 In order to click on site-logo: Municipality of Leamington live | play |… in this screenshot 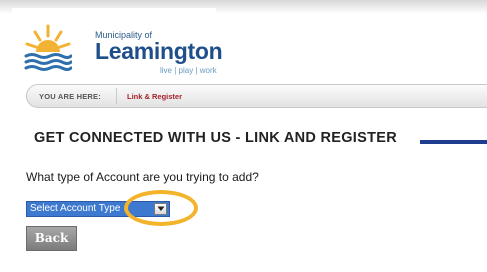, I will do `click(117, 42)`.